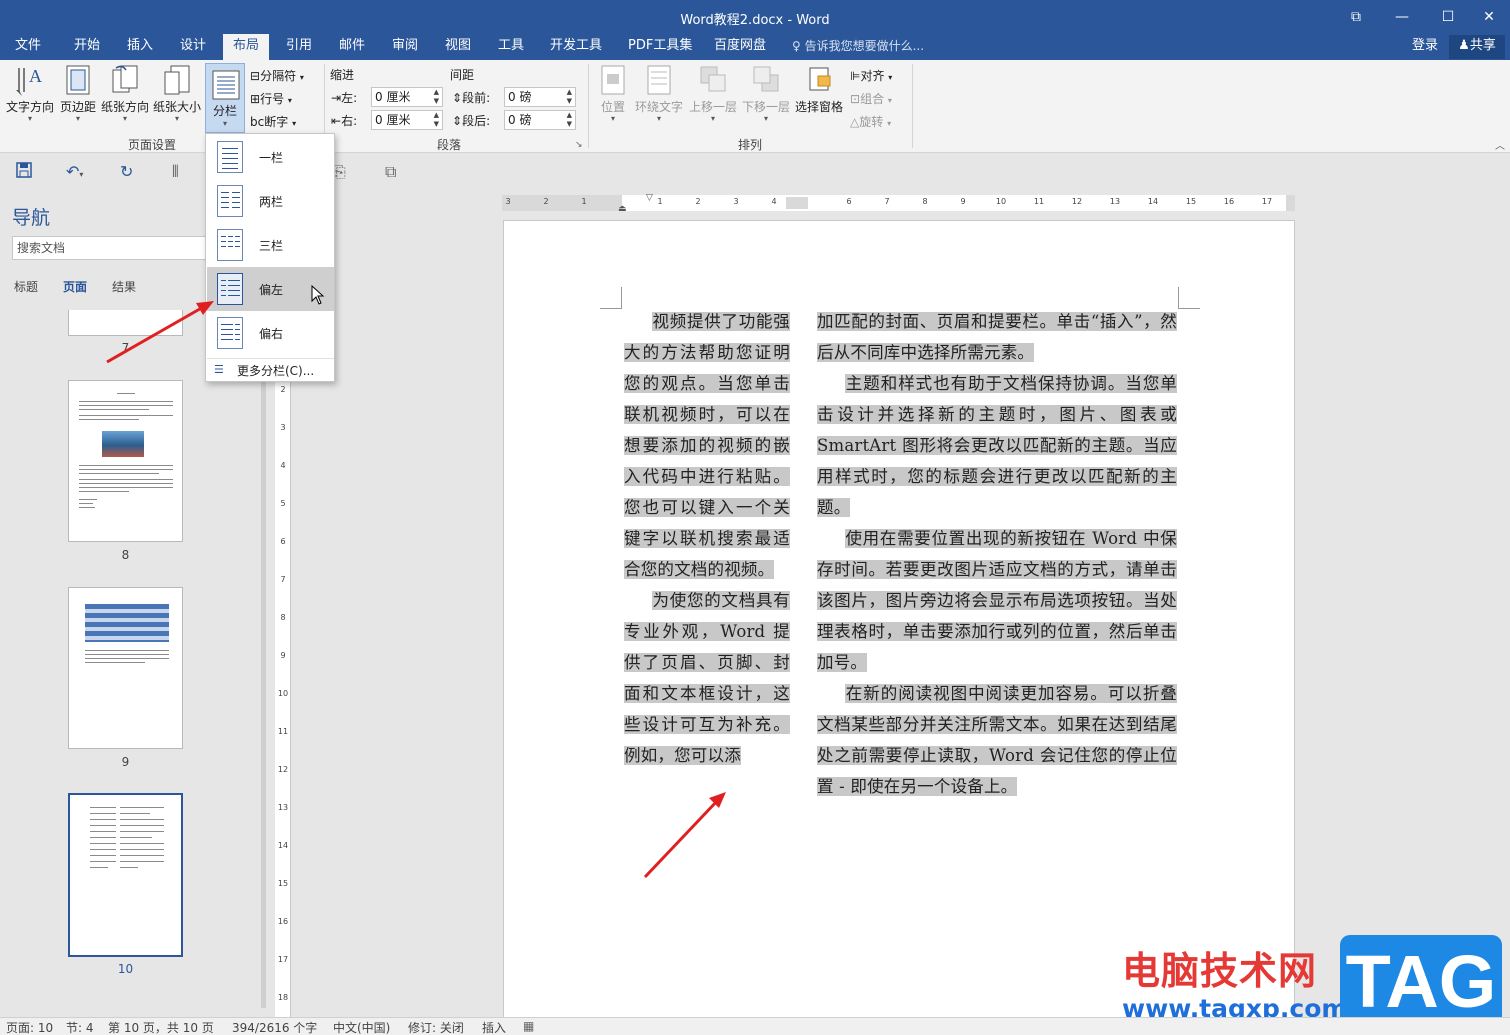 The image size is (1510, 1035). What do you see at coordinates (361, 1027) in the screenshot?
I see `status-language: 中文(中国)` at bounding box center [361, 1027].